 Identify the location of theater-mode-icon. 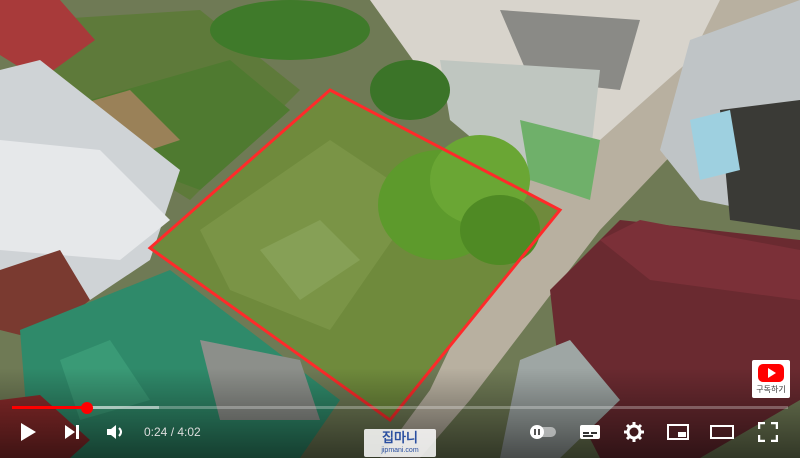
(722, 432).